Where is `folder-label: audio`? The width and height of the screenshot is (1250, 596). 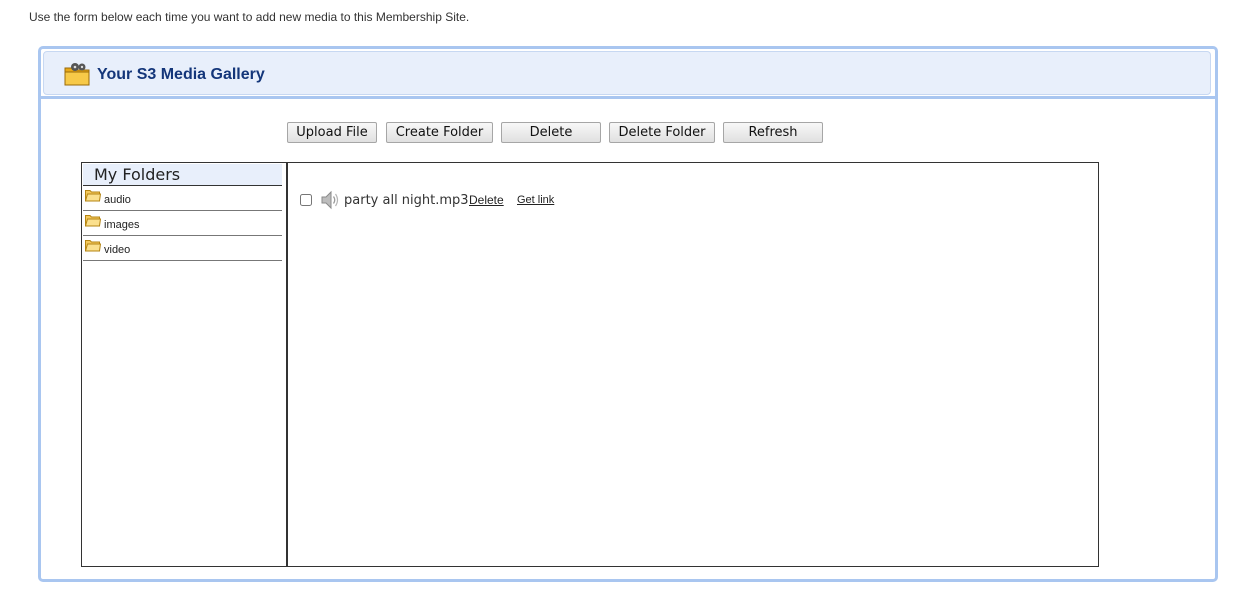
folder-label: audio is located at coordinates (117, 200).